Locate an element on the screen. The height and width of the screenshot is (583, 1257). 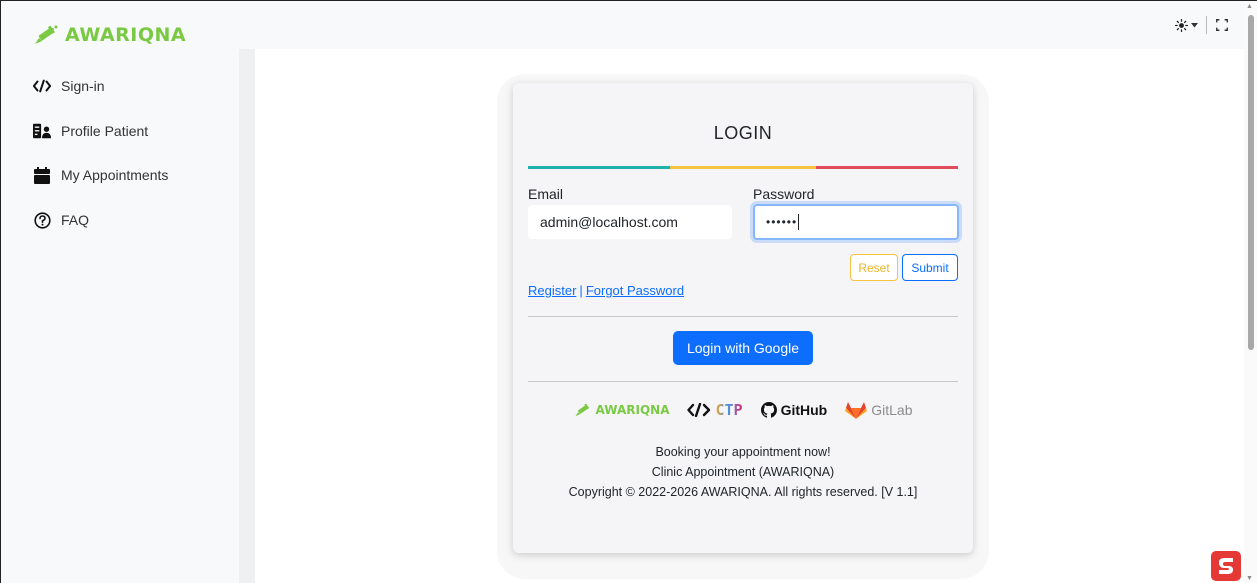
ctp-logo: CTP is located at coordinates (715, 410).